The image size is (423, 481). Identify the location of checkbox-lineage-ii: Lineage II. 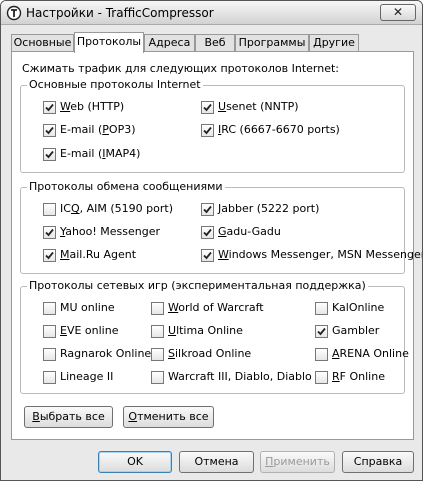
(78, 377).